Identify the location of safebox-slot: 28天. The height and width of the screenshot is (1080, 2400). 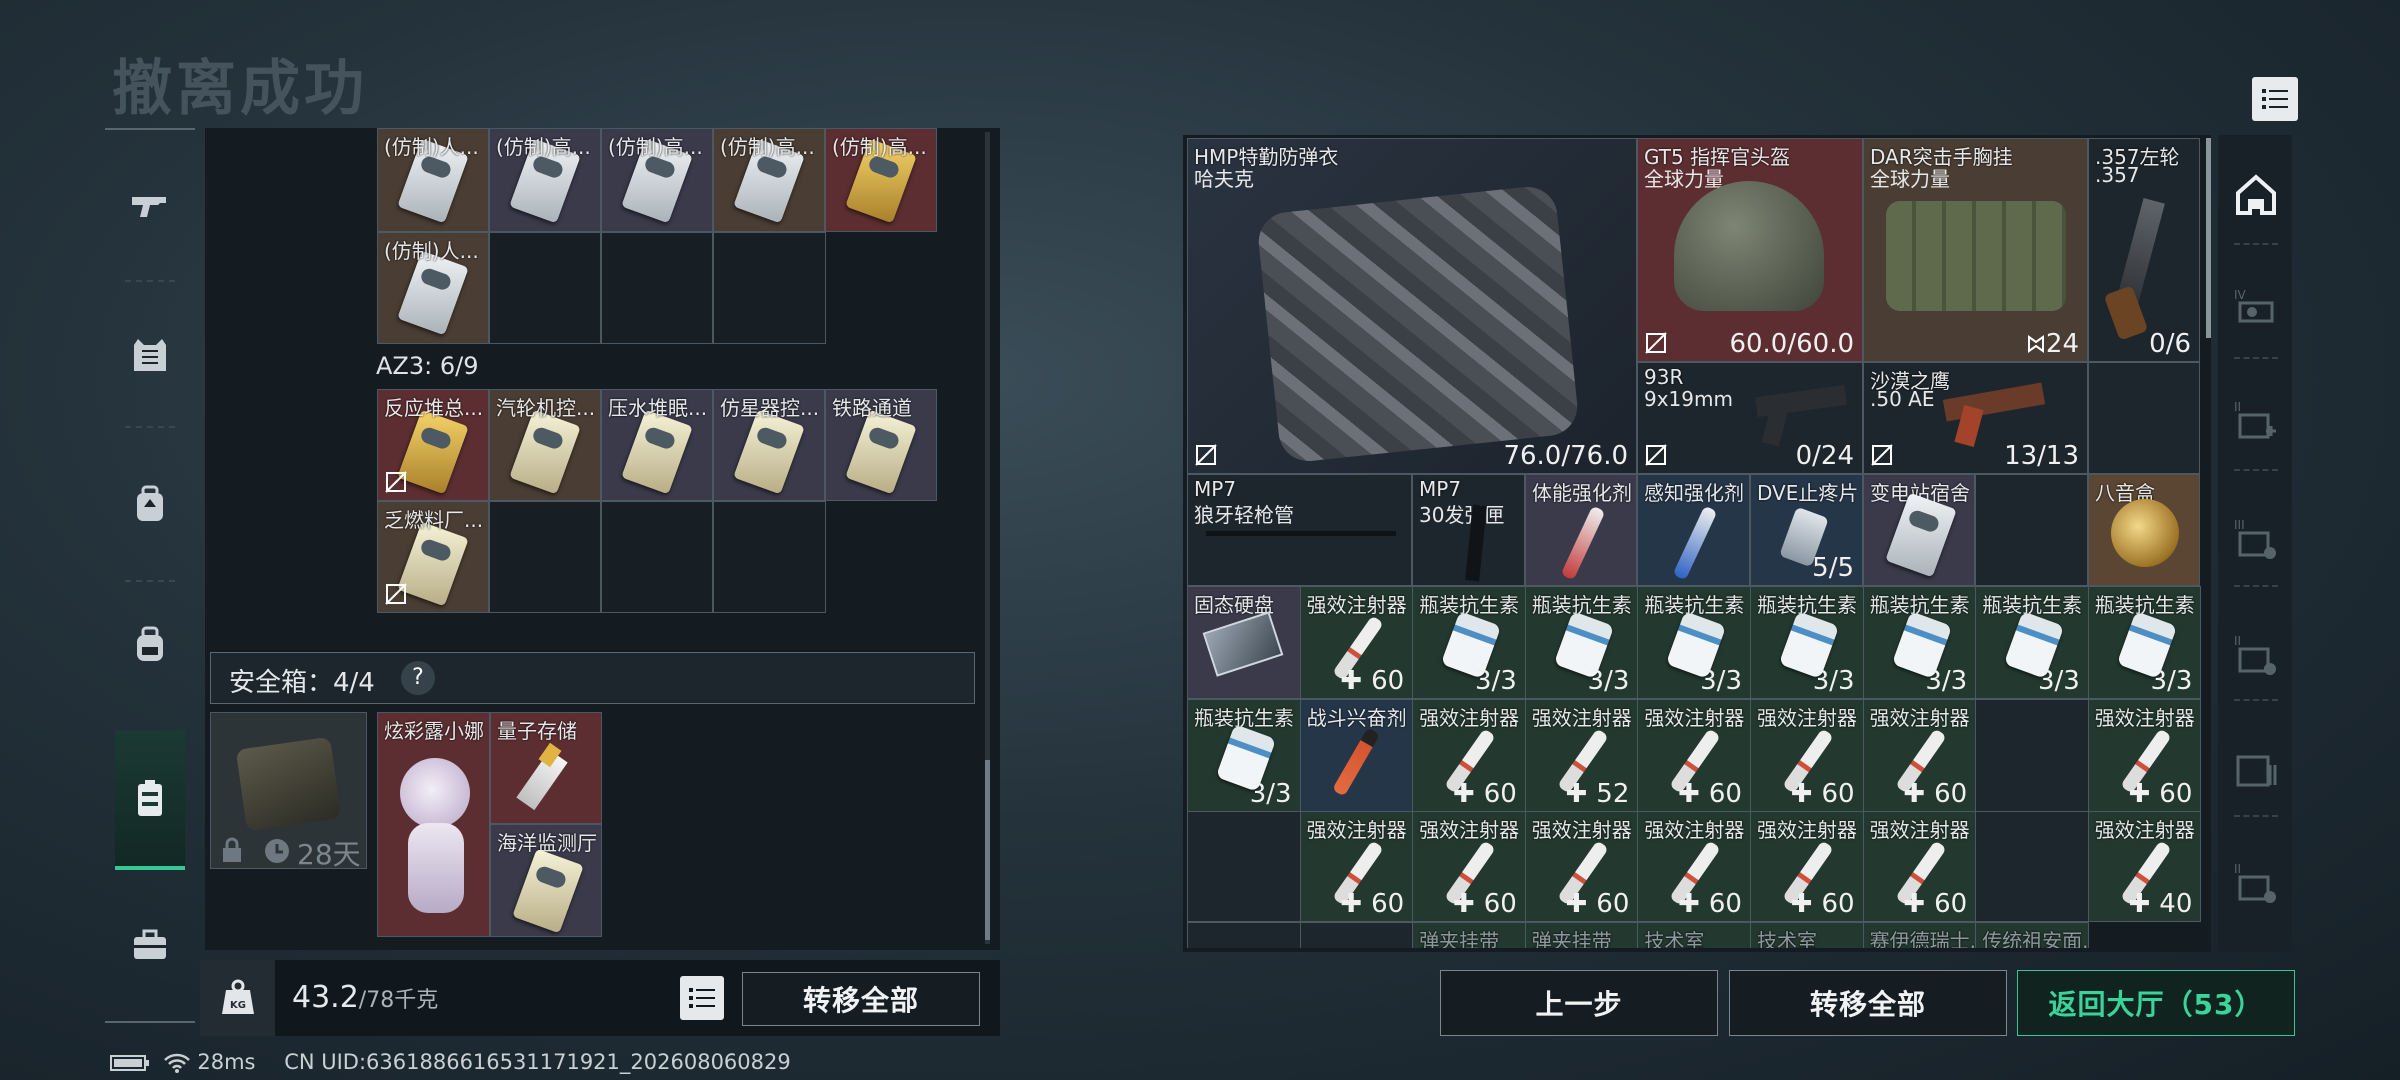
(288, 790).